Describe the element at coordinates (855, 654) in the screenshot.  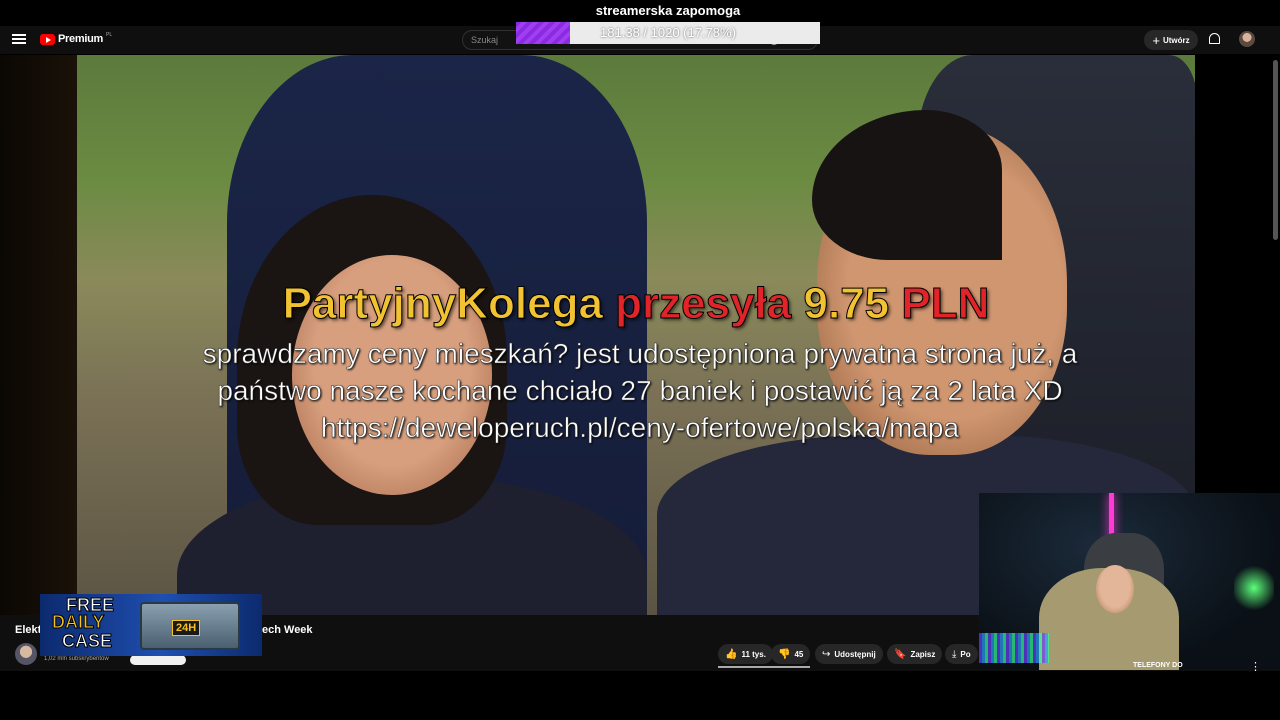
I see `share-label: Udostępnij` at that location.